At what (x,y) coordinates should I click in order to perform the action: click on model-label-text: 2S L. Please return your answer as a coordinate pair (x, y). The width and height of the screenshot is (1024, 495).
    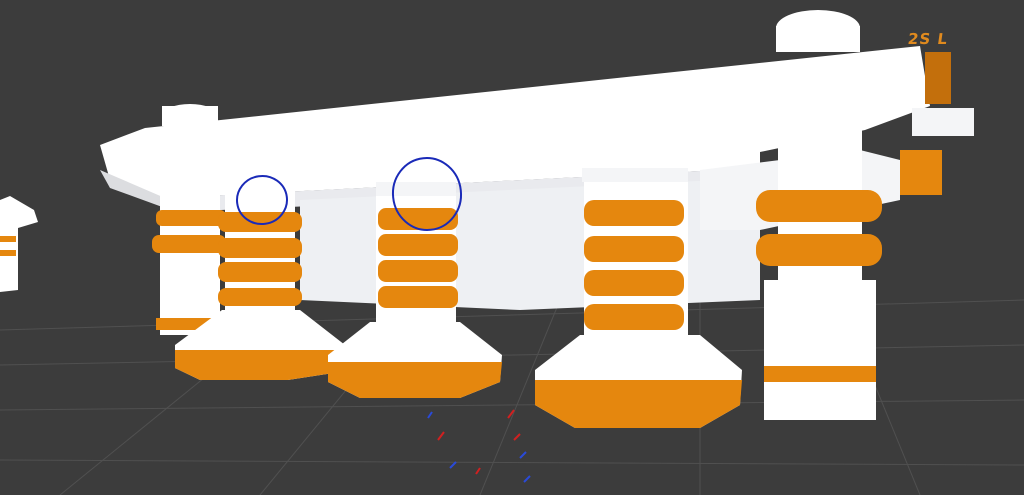
    Looking at the image, I should click on (928, 39).